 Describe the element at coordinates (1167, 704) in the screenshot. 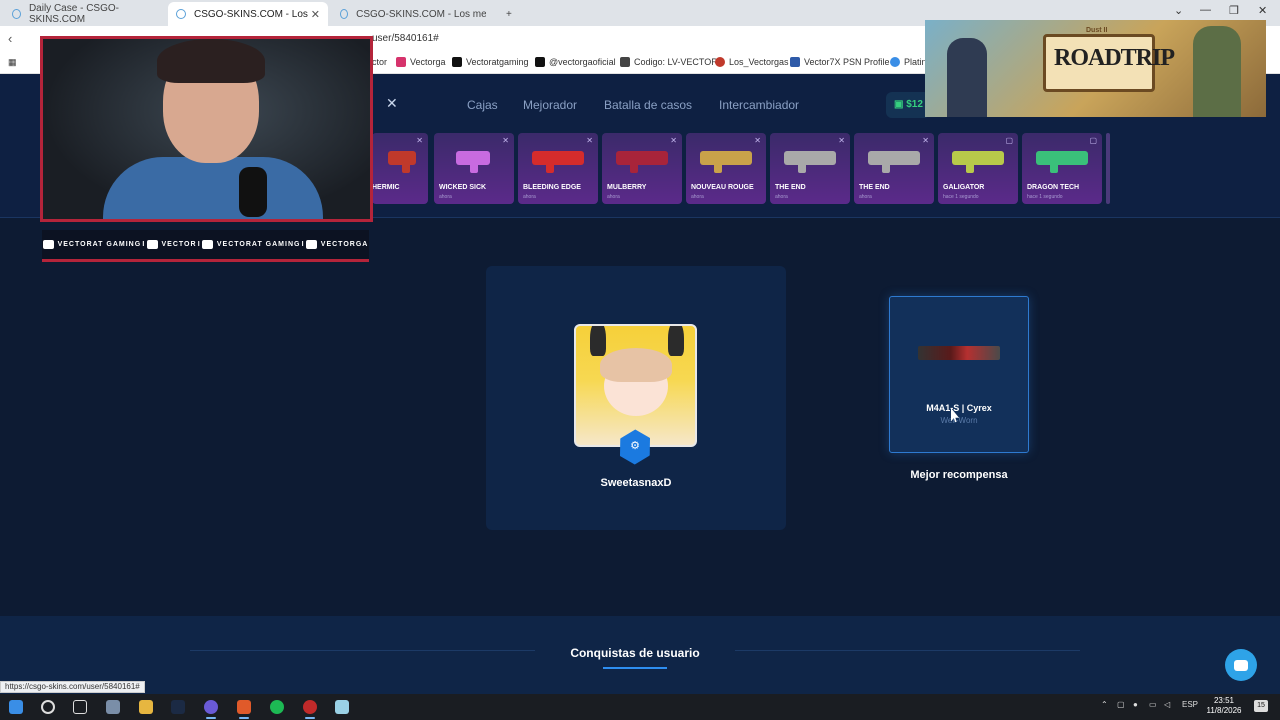

I see `volume-icon: ◁` at that location.